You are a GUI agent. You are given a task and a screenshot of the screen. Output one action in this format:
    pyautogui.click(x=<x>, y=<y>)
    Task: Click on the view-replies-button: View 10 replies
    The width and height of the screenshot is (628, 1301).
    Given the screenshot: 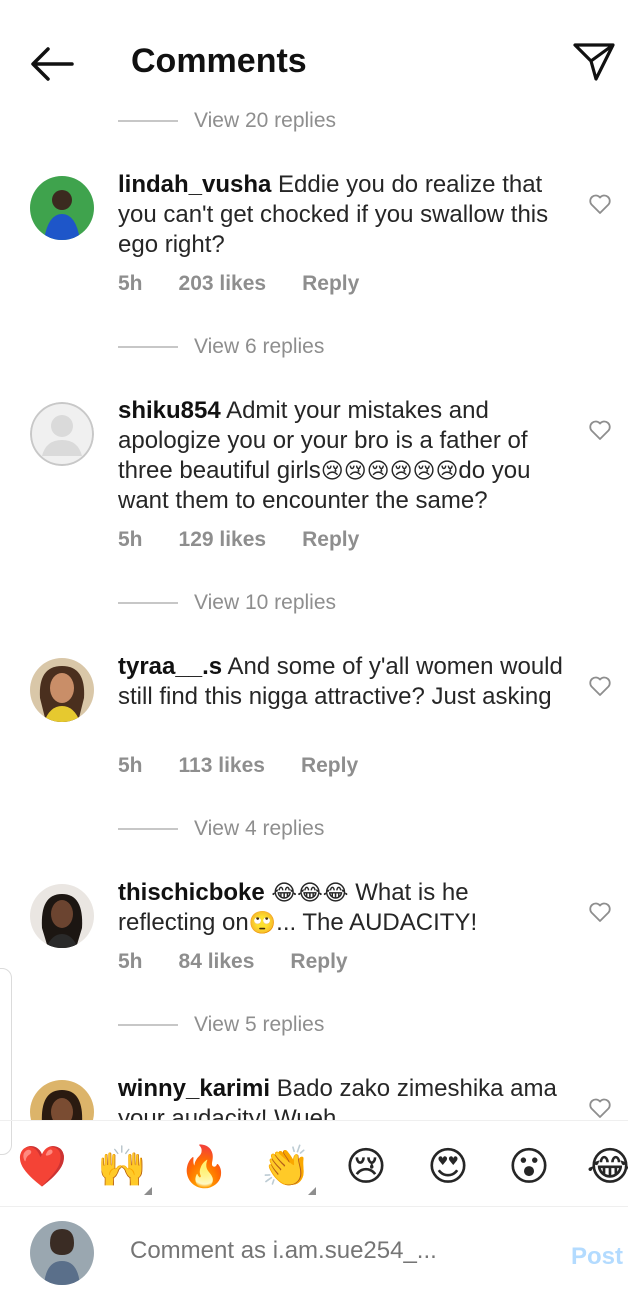 What is the action you would take?
    pyautogui.click(x=227, y=603)
    